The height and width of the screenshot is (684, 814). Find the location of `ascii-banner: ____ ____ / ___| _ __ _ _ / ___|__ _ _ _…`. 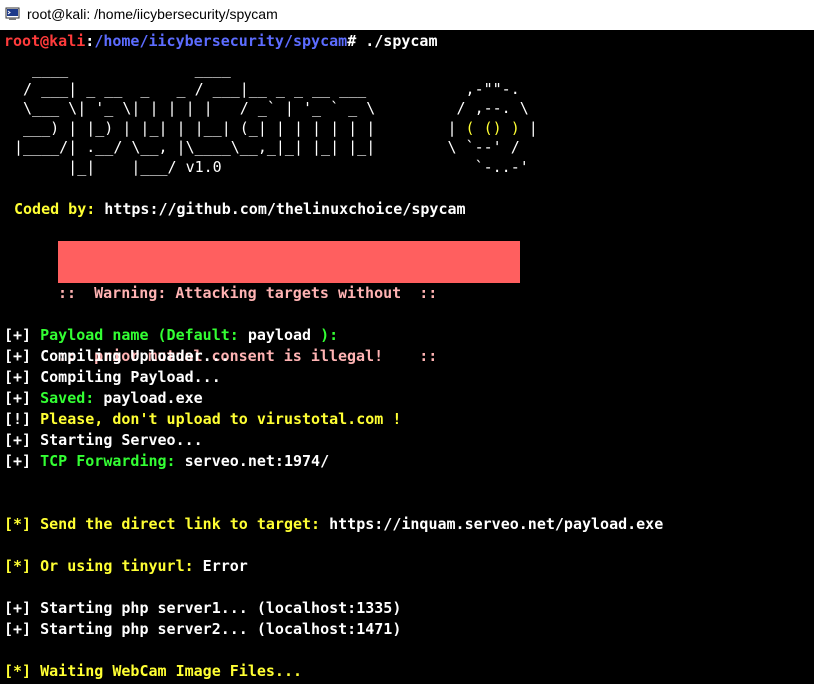

ascii-banner: ____ ____ / ___| _ __ _ _ / ___|__ _ _ _… is located at coordinates (276, 118).